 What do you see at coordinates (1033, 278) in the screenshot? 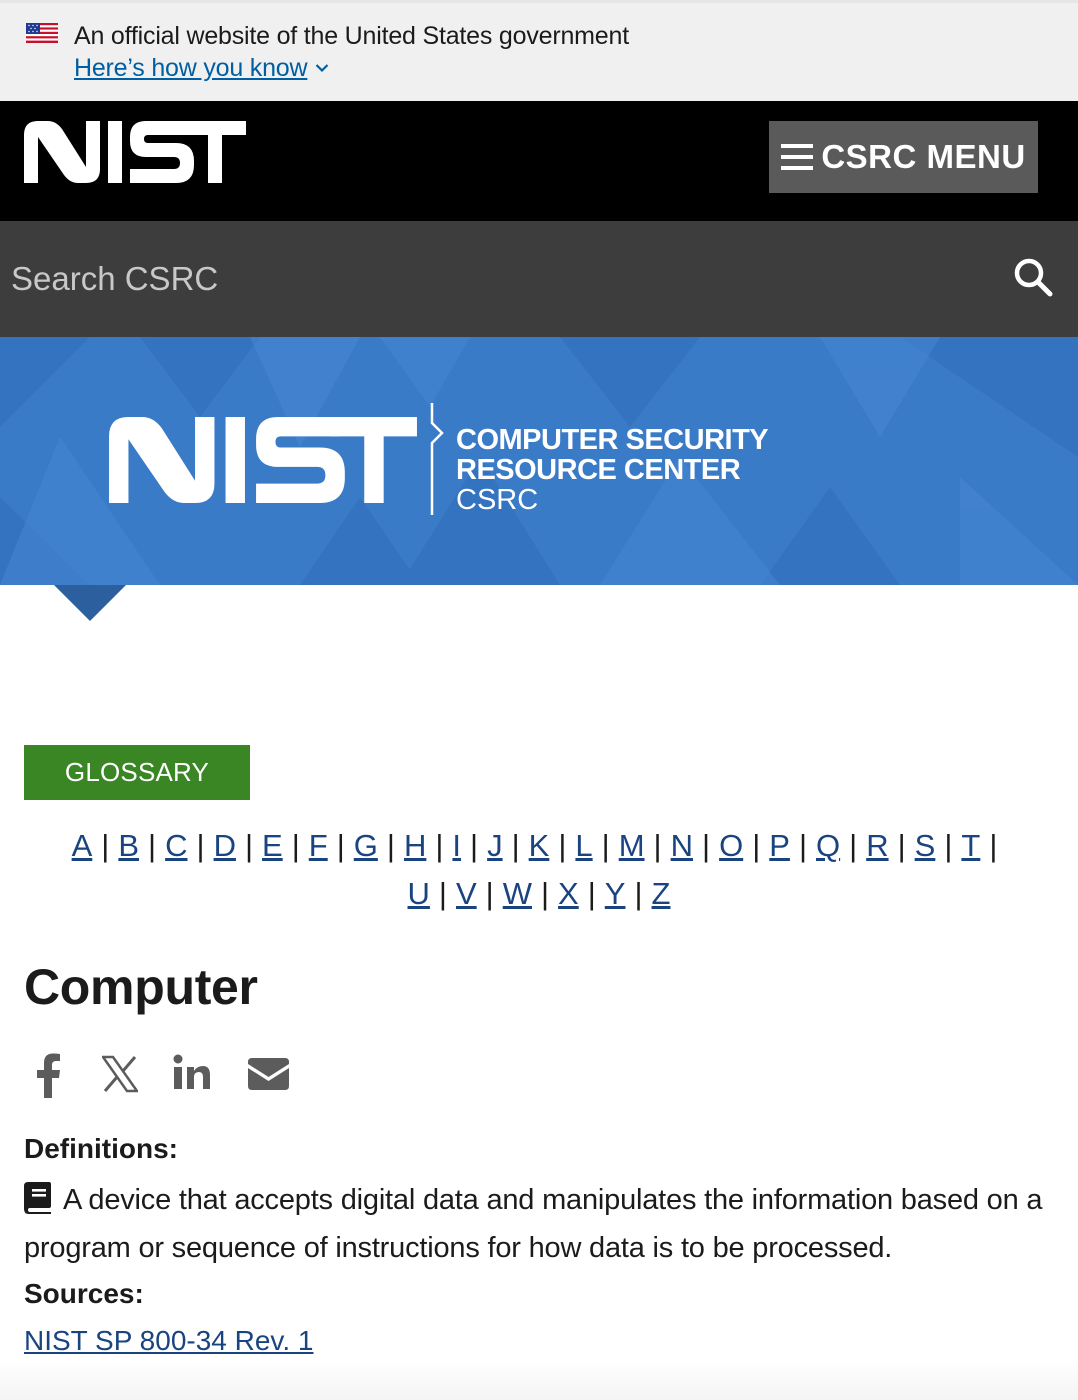
I see `search-icon` at bounding box center [1033, 278].